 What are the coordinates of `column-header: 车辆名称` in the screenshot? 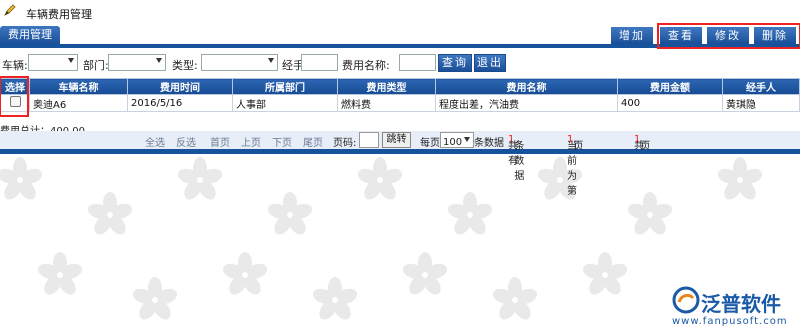 It's located at (78, 86).